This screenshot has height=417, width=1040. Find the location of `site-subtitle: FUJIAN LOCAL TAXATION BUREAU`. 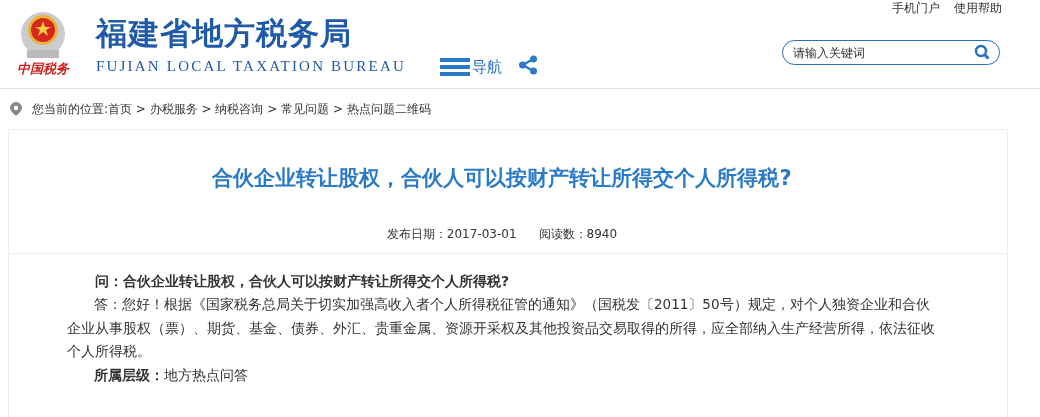

site-subtitle: FUJIAN LOCAL TAXATION BUREAU is located at coordinates (251, 66).